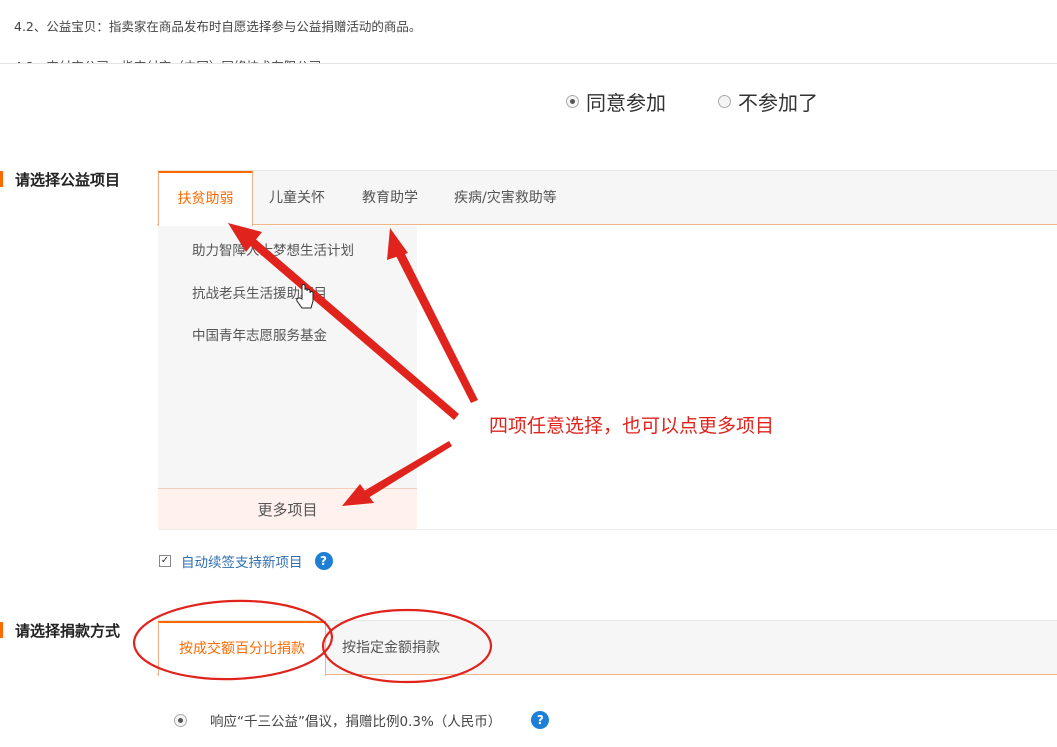 This screenshot has width=1057, height=747. Describe the element at coordinates (68, 180) in the screenshot. I see `project-section-label: 请选择公益项目` at that location.